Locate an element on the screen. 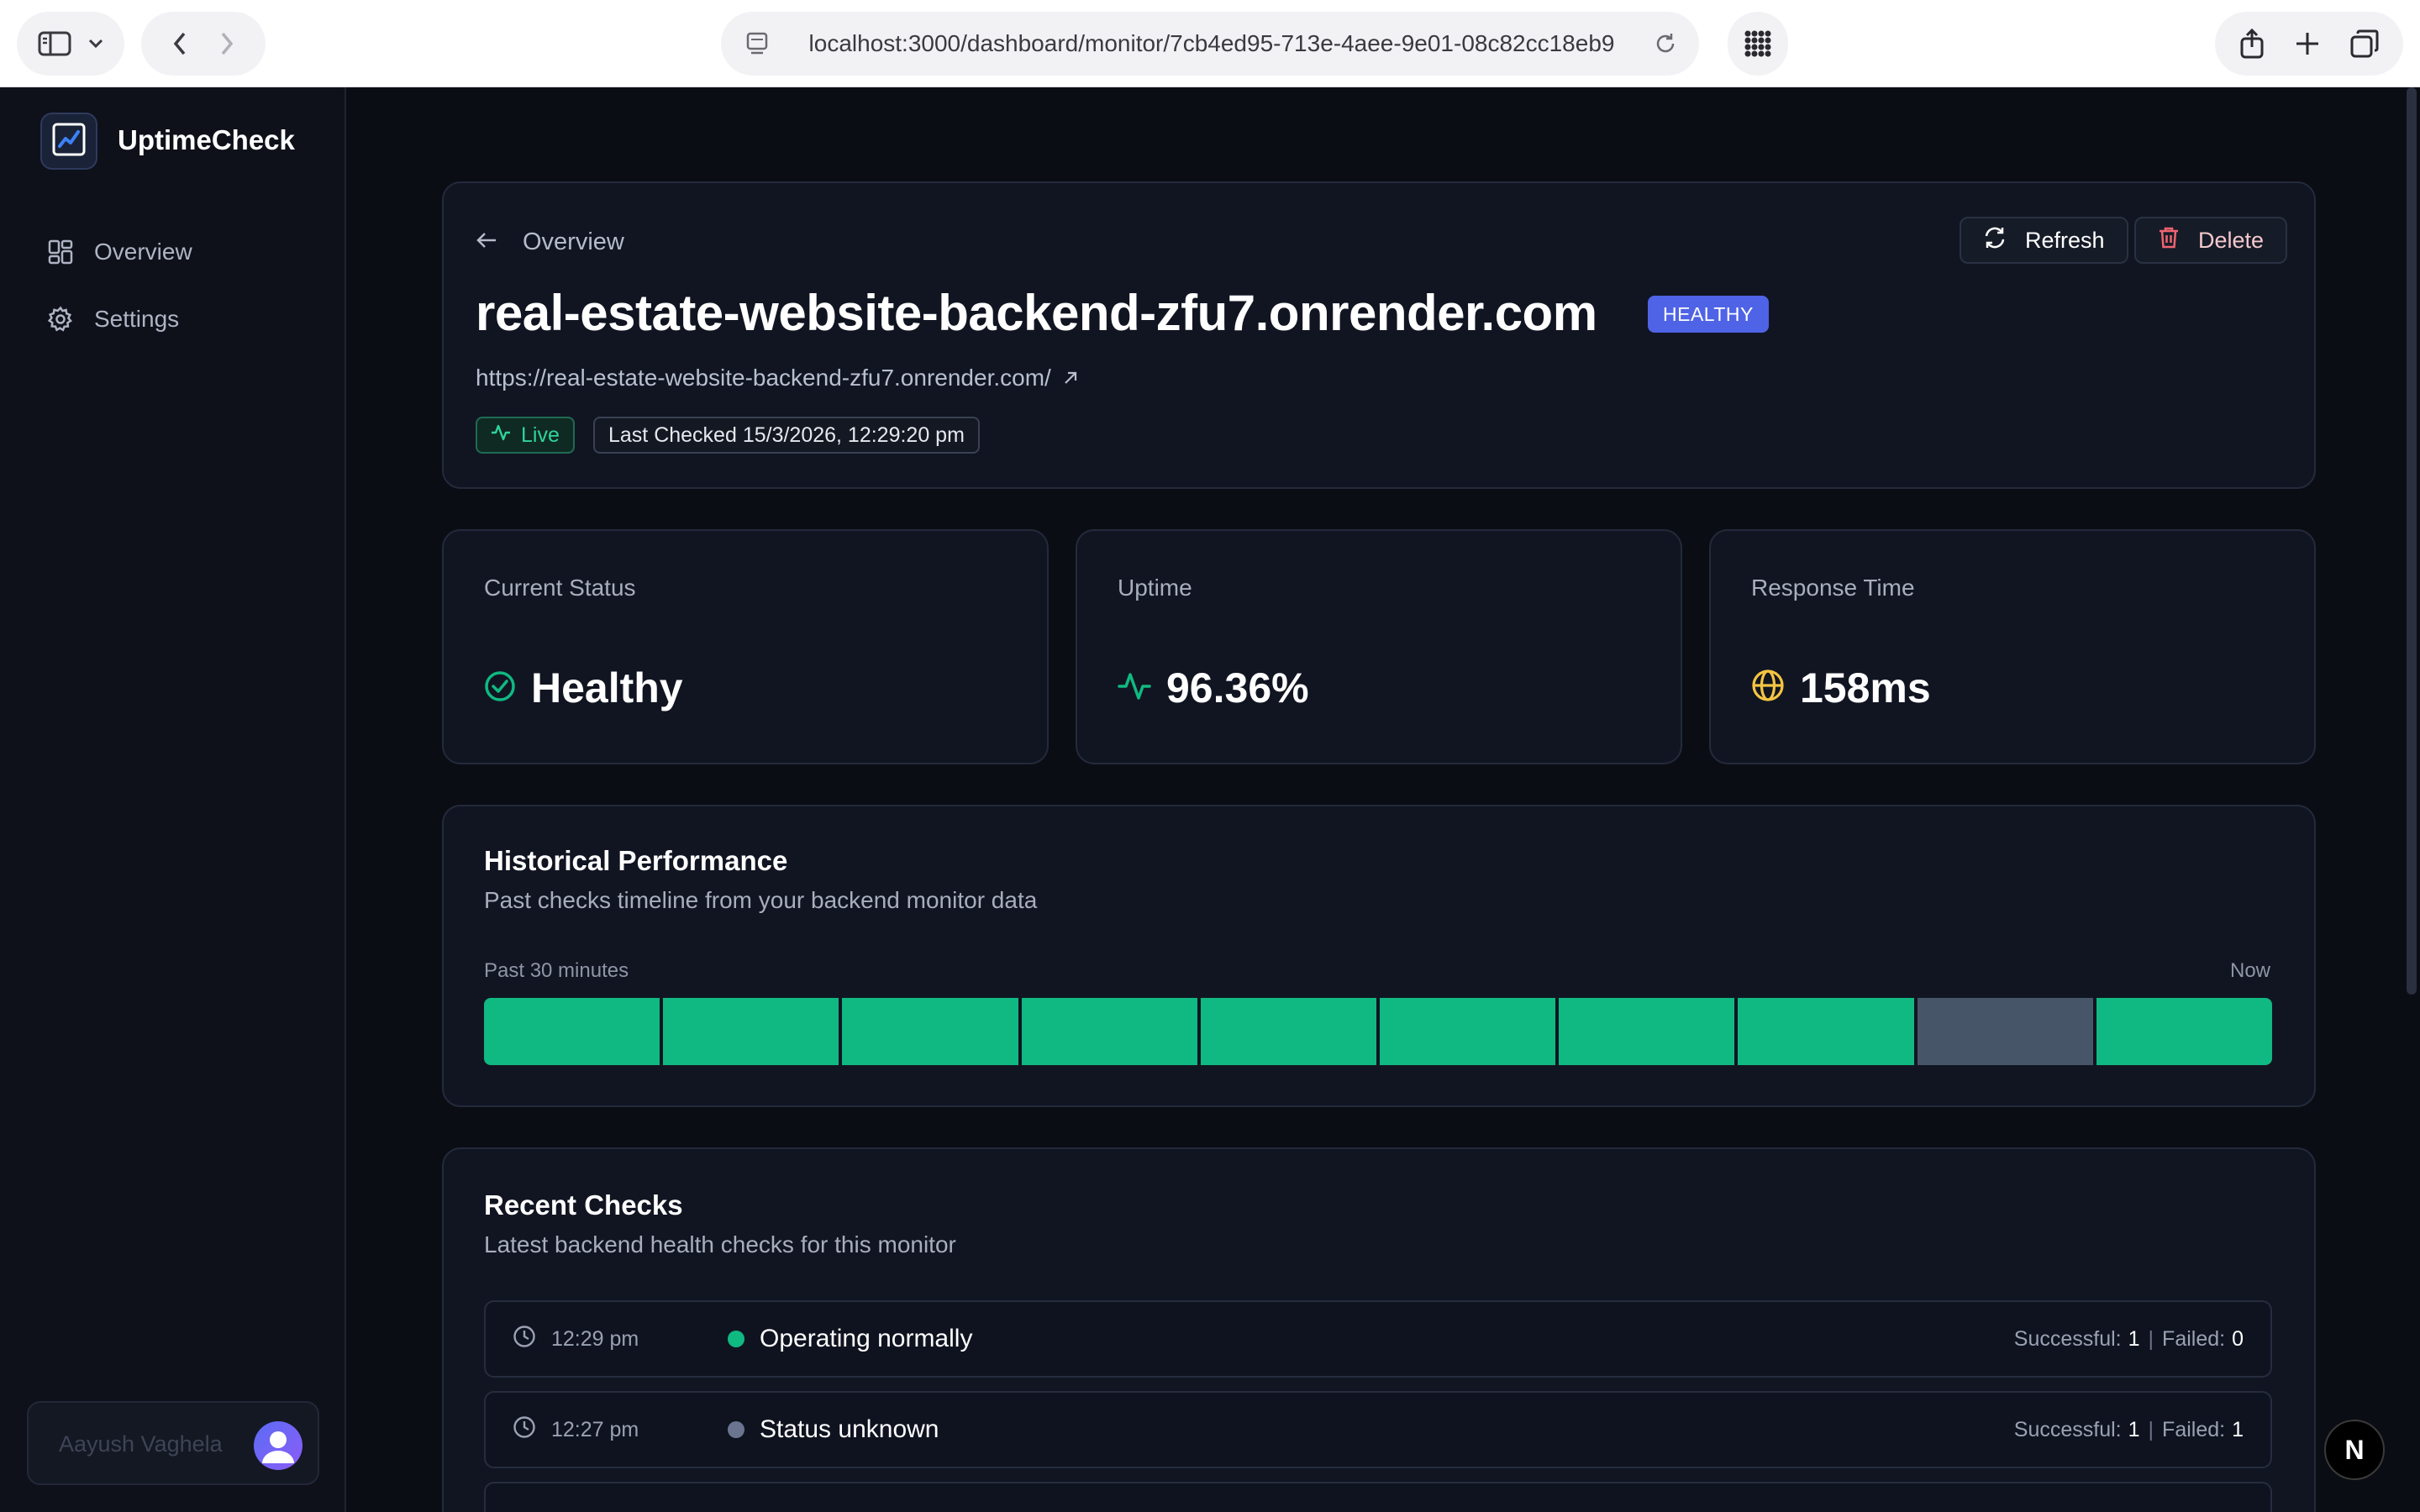  check-time: 12:27 pm is located at coordinates (576, 1430).